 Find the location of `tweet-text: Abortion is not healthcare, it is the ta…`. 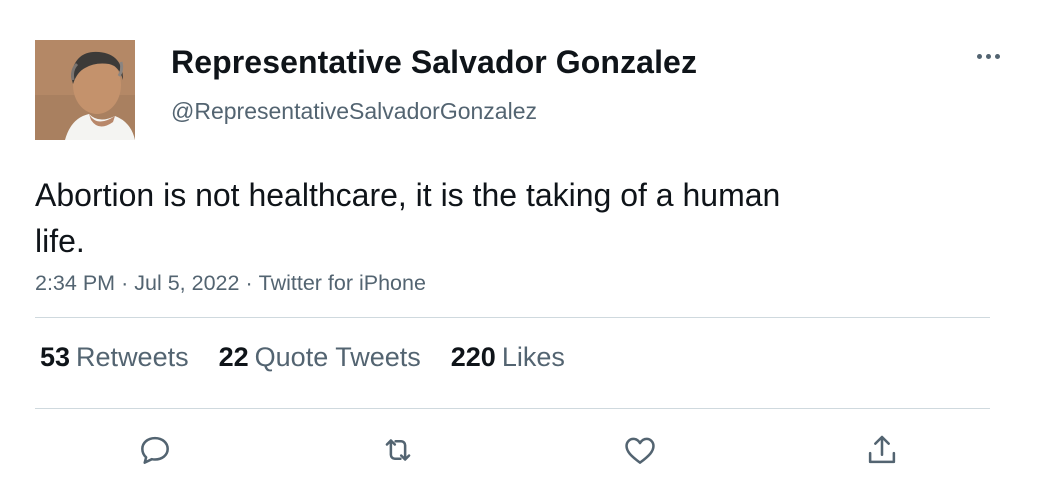

tweet-text: Abortion is not healthcare, it is the ta… is located at coordinates (408, 218).